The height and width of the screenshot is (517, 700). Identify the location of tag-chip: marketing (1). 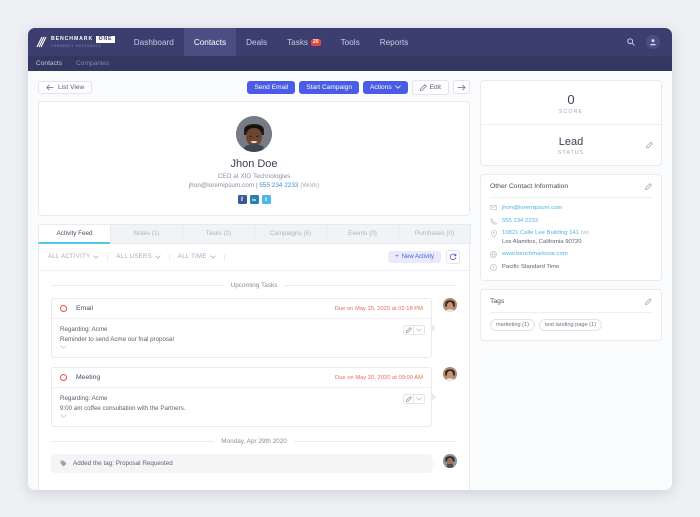
(512, 325).